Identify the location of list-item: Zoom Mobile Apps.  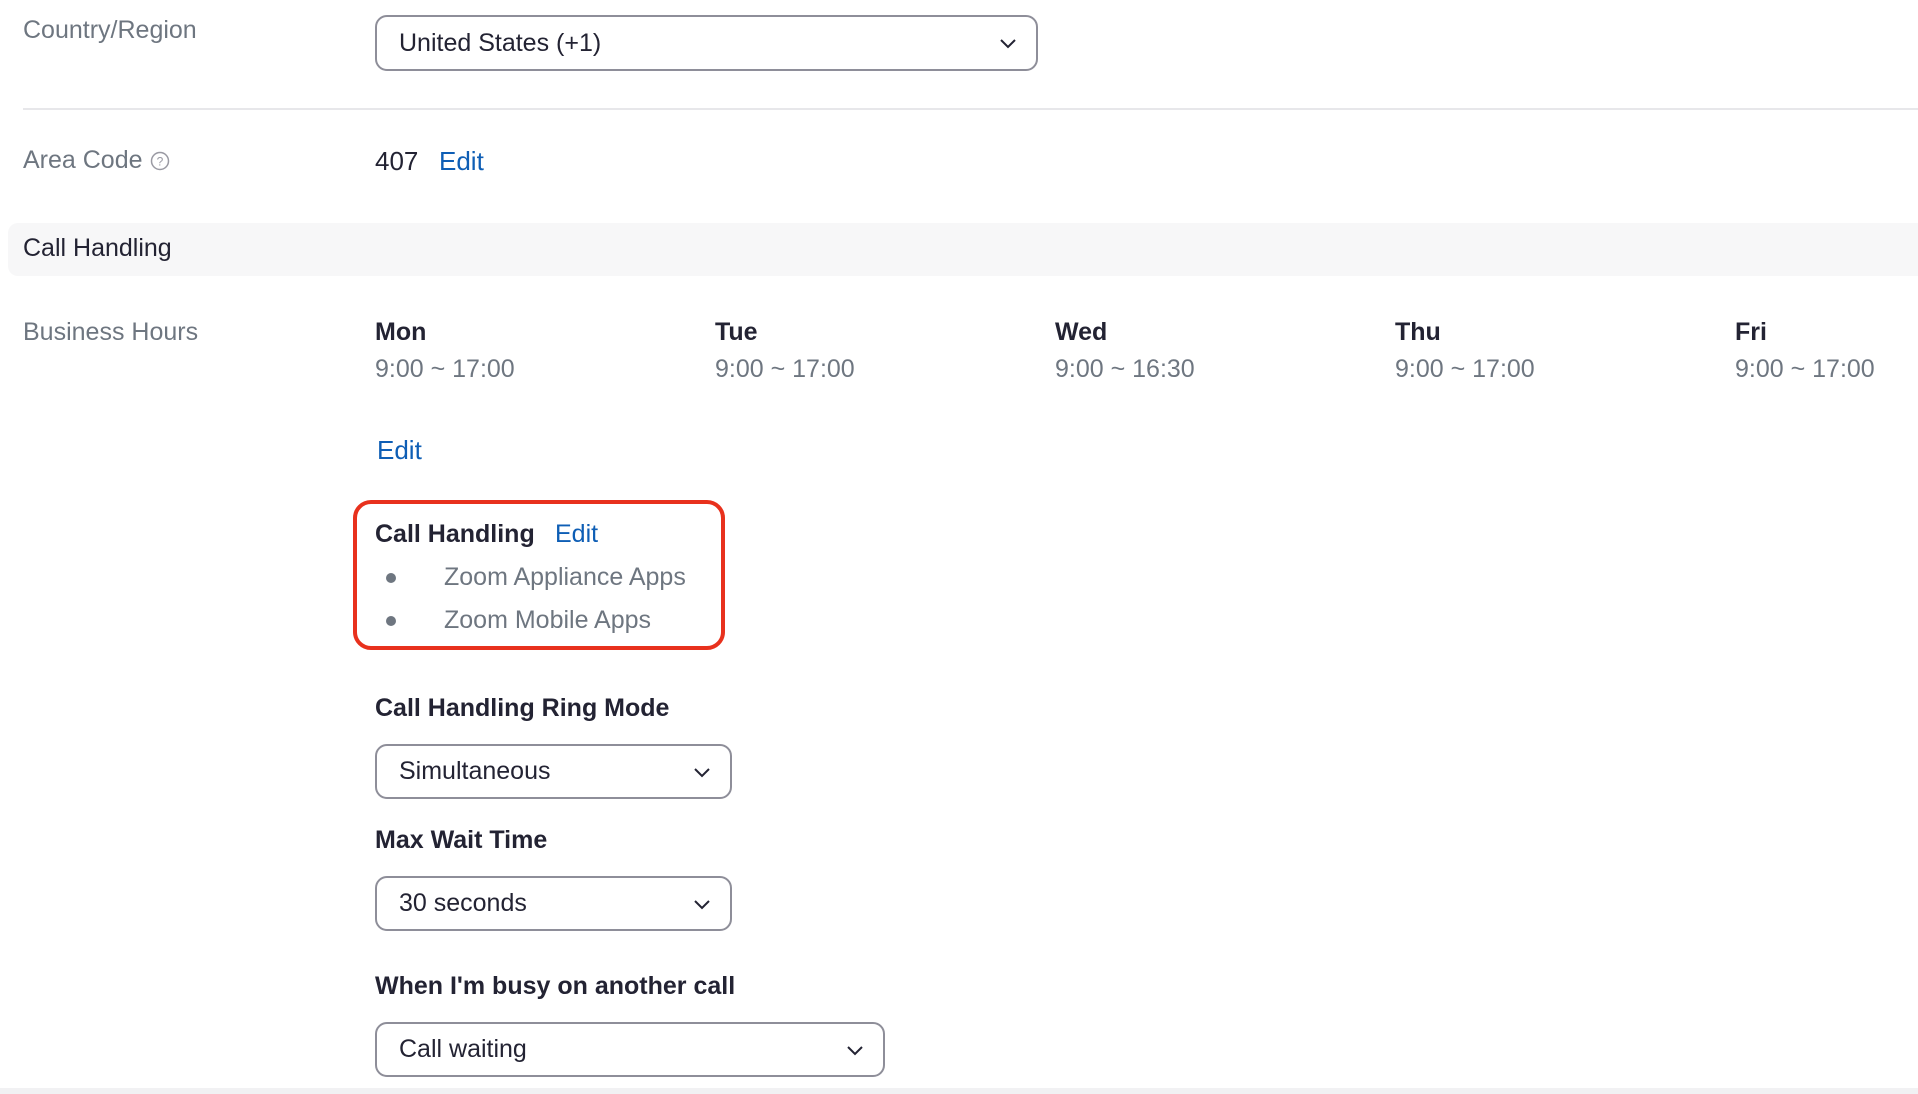
(518, 620).